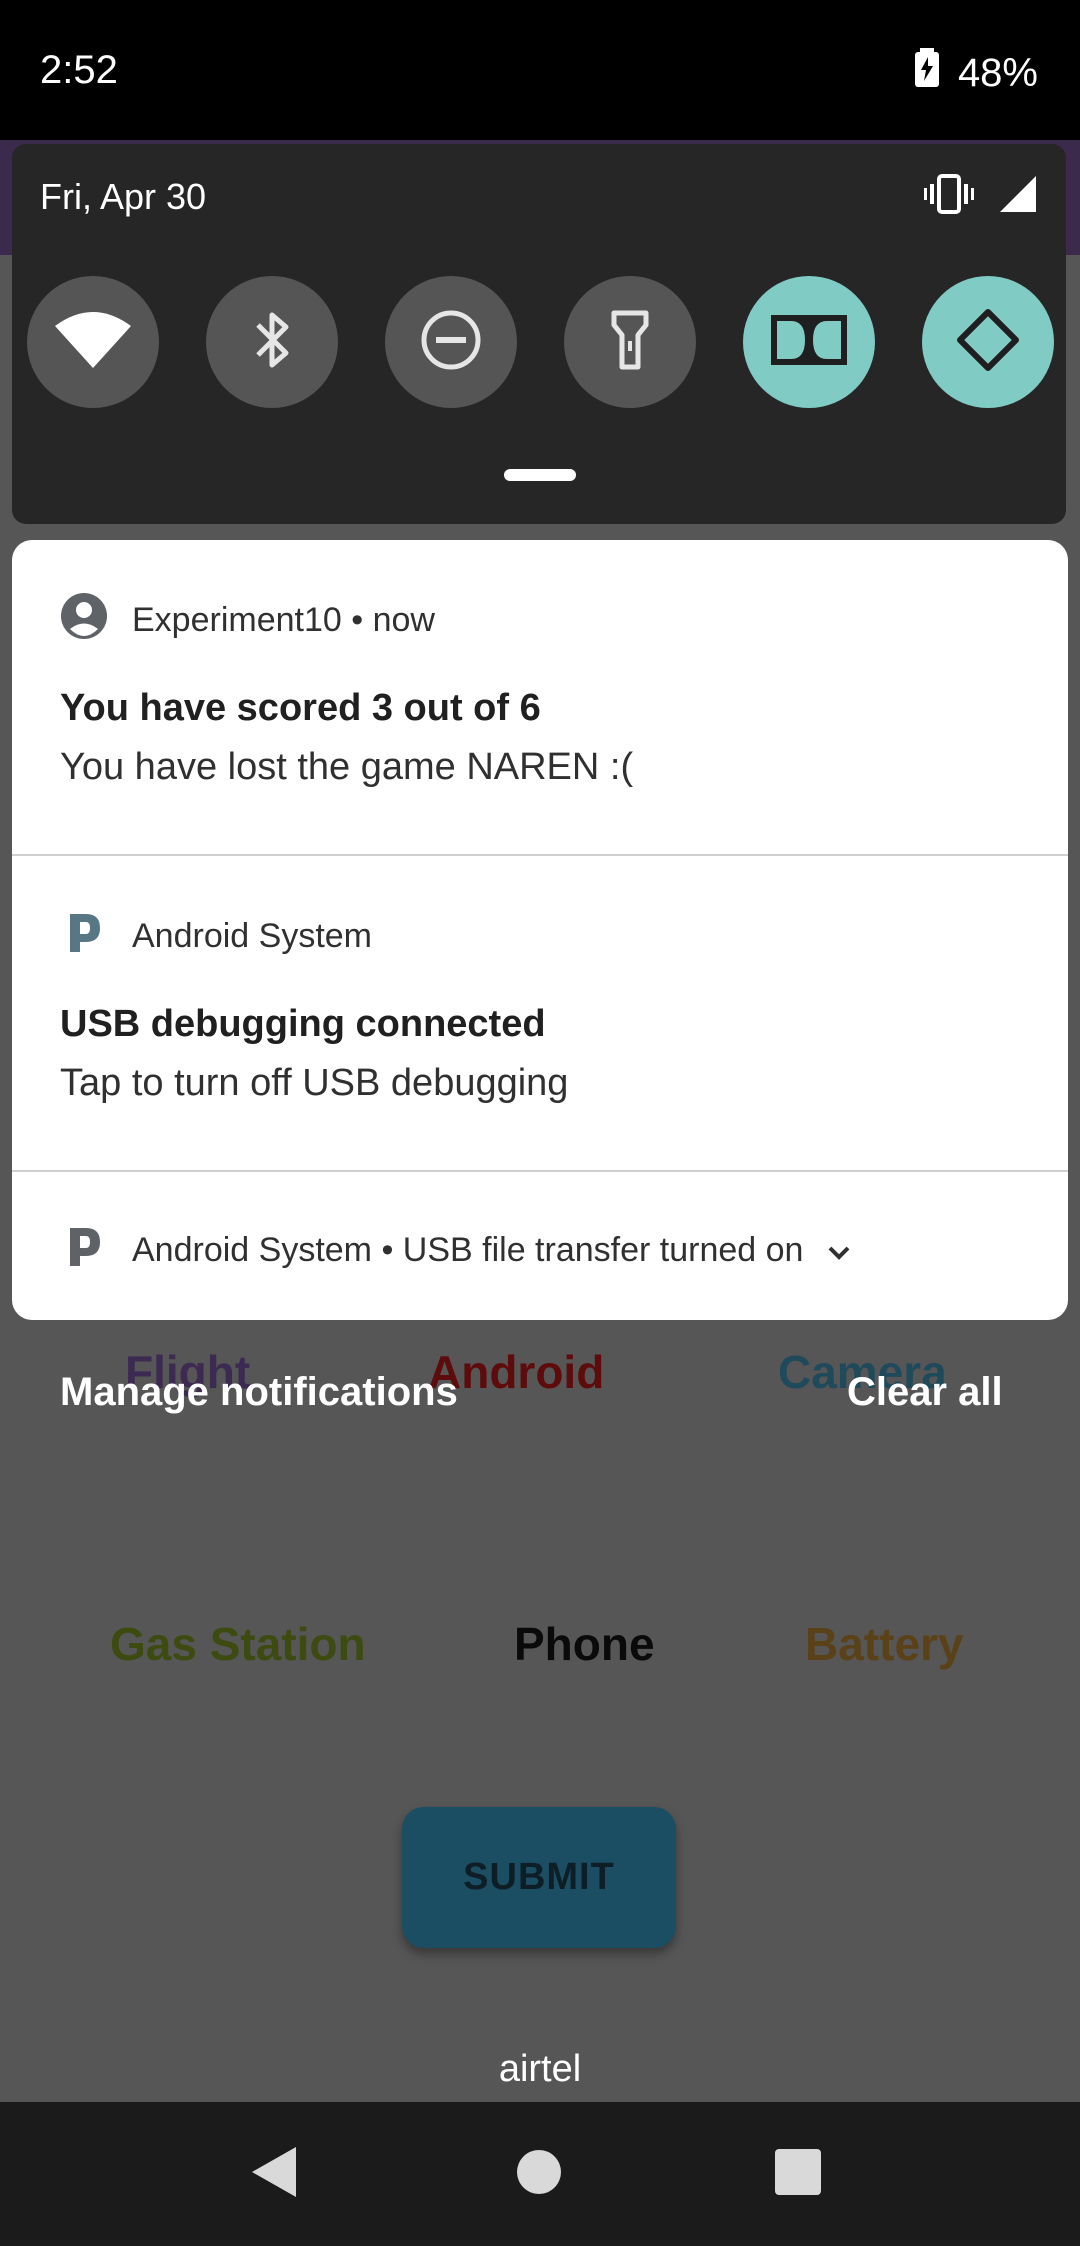  I want to click on home-icon, so click(539, 2174).